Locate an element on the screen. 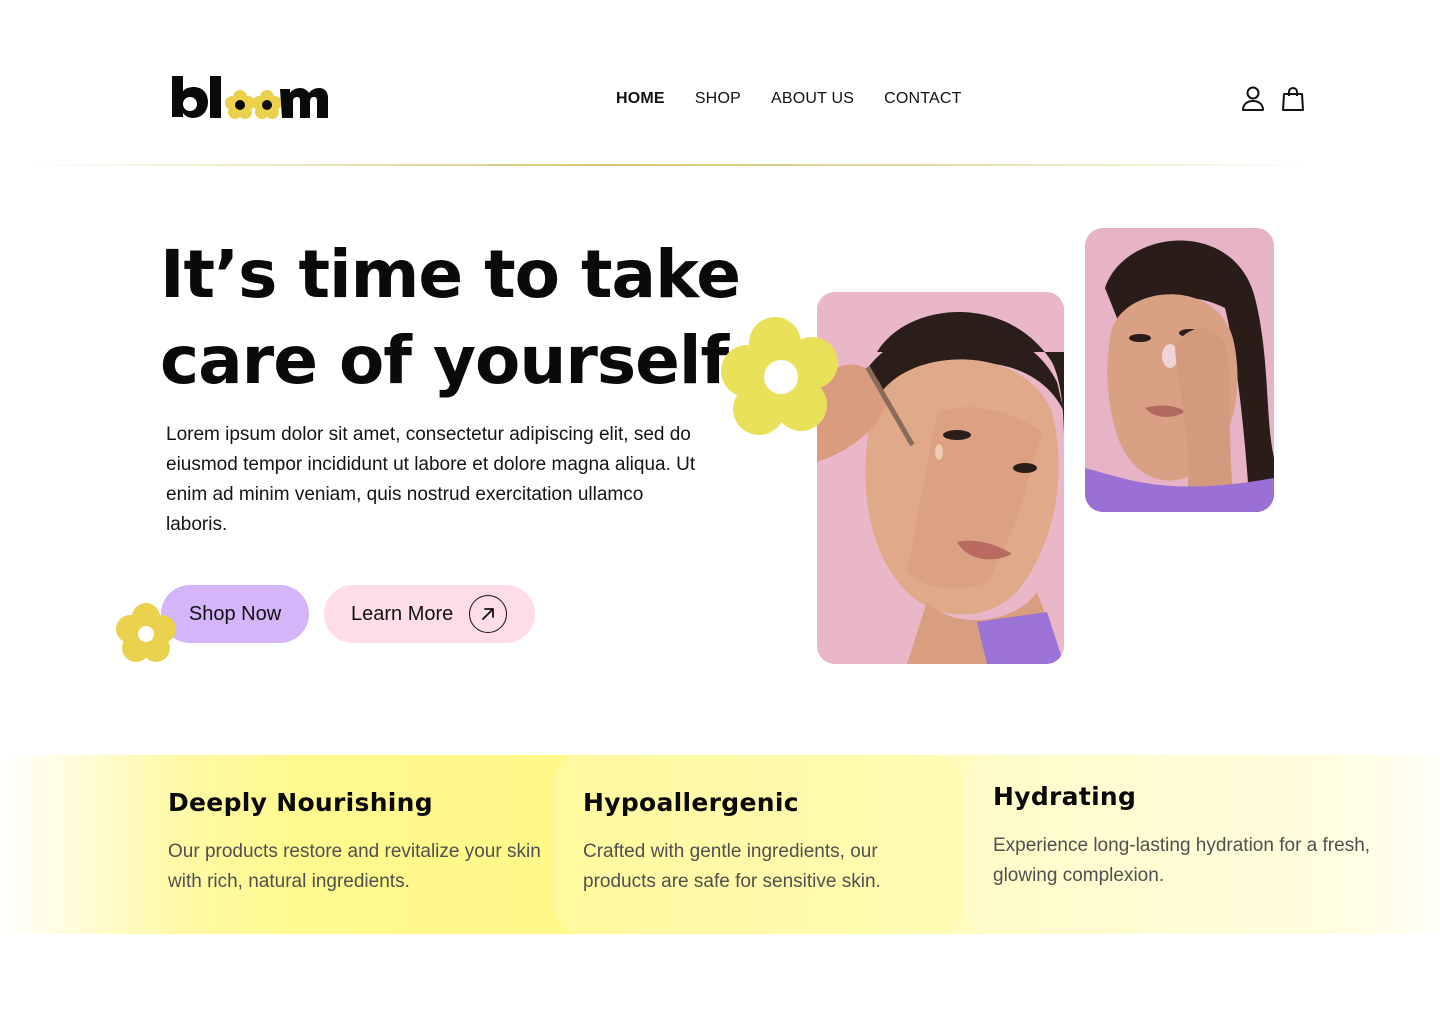  hero-photo-cream is located at coordinates (1179, 370).